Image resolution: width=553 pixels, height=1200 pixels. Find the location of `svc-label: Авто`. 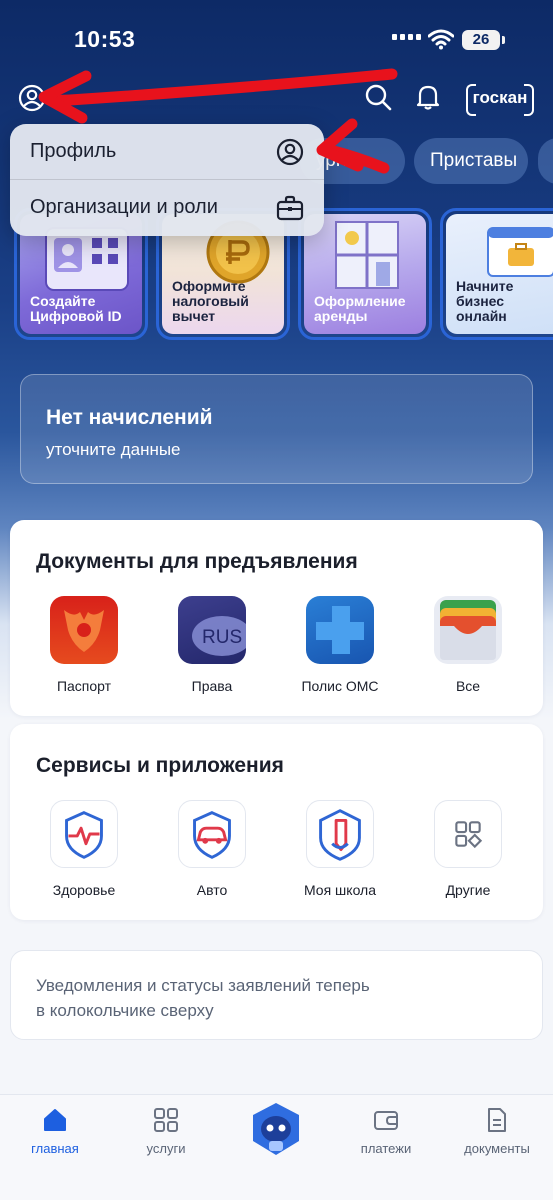

svc-label: Авто is located at coordinates (212, 890).